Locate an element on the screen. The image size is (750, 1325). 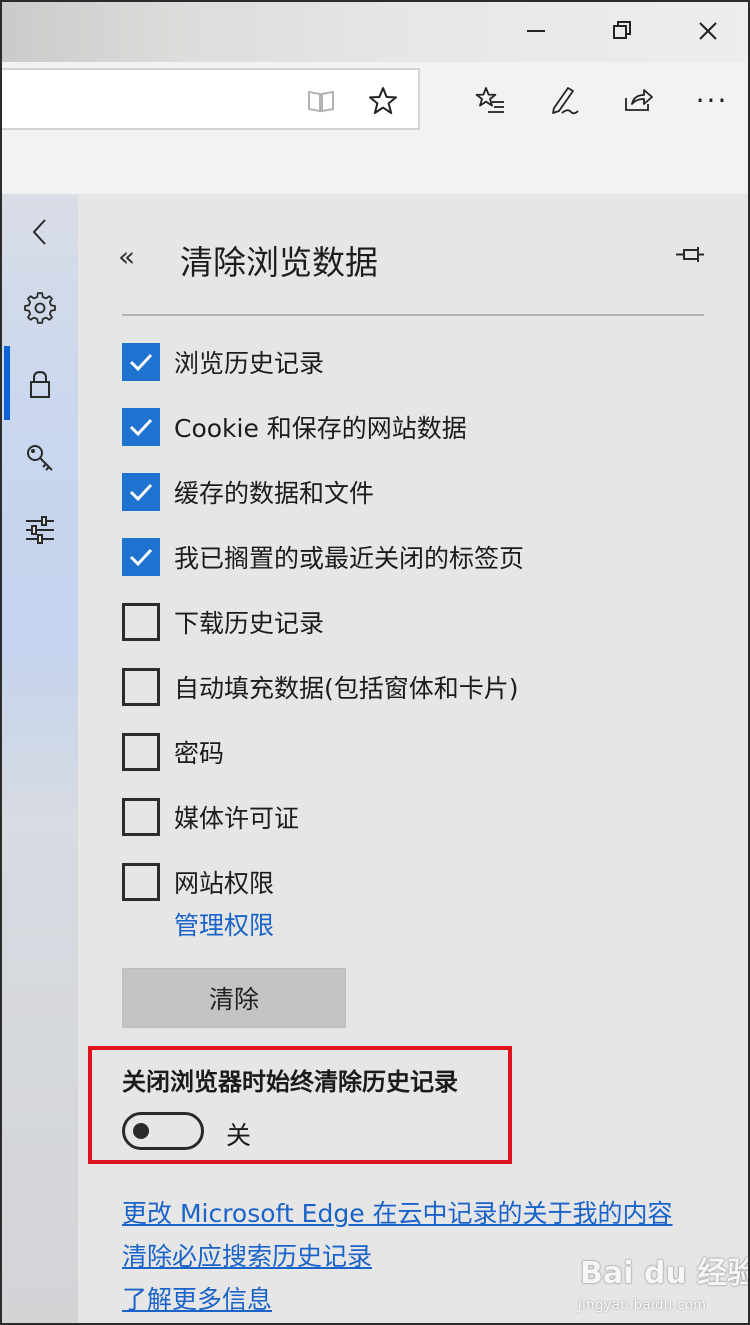
option-label: 密码 is located at coordinates (199, 753).